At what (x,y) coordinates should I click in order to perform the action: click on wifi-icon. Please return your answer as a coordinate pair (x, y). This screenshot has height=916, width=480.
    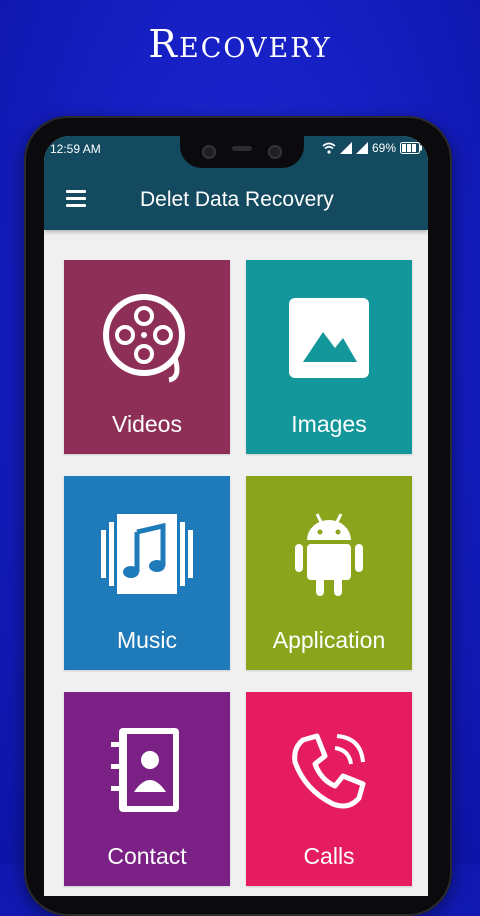
    Looking at the image, I should click on (329, 148).